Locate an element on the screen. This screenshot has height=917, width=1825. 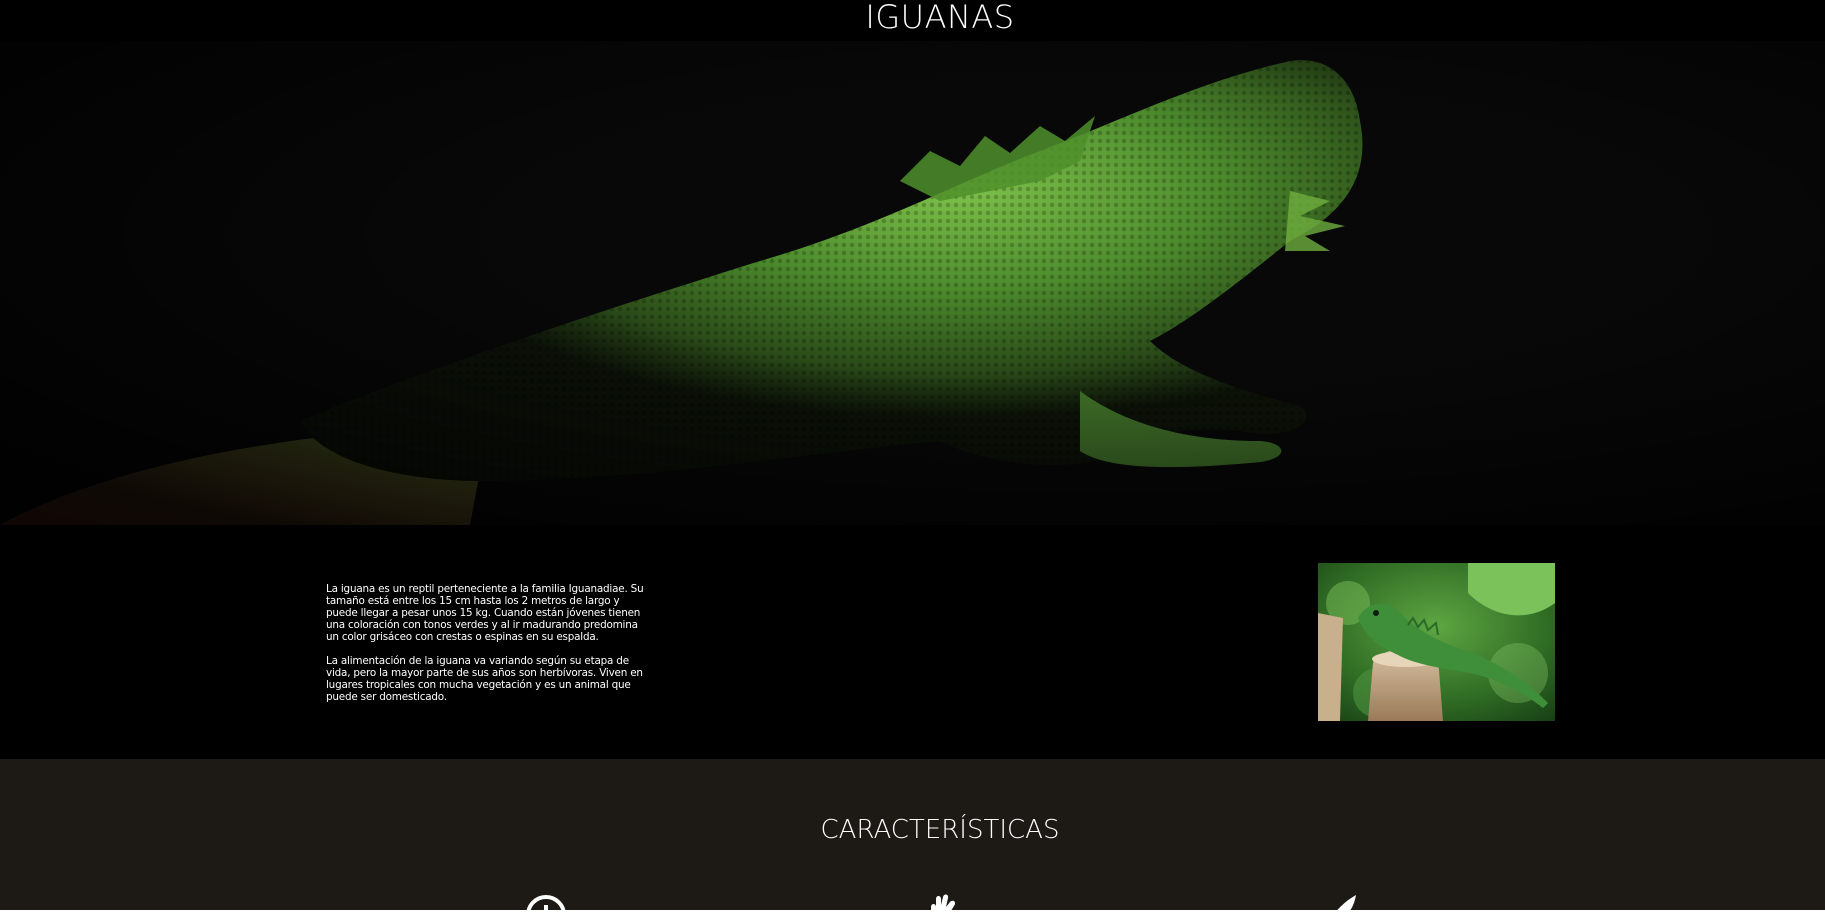
clock-icon is located at coordinates (546, 902).